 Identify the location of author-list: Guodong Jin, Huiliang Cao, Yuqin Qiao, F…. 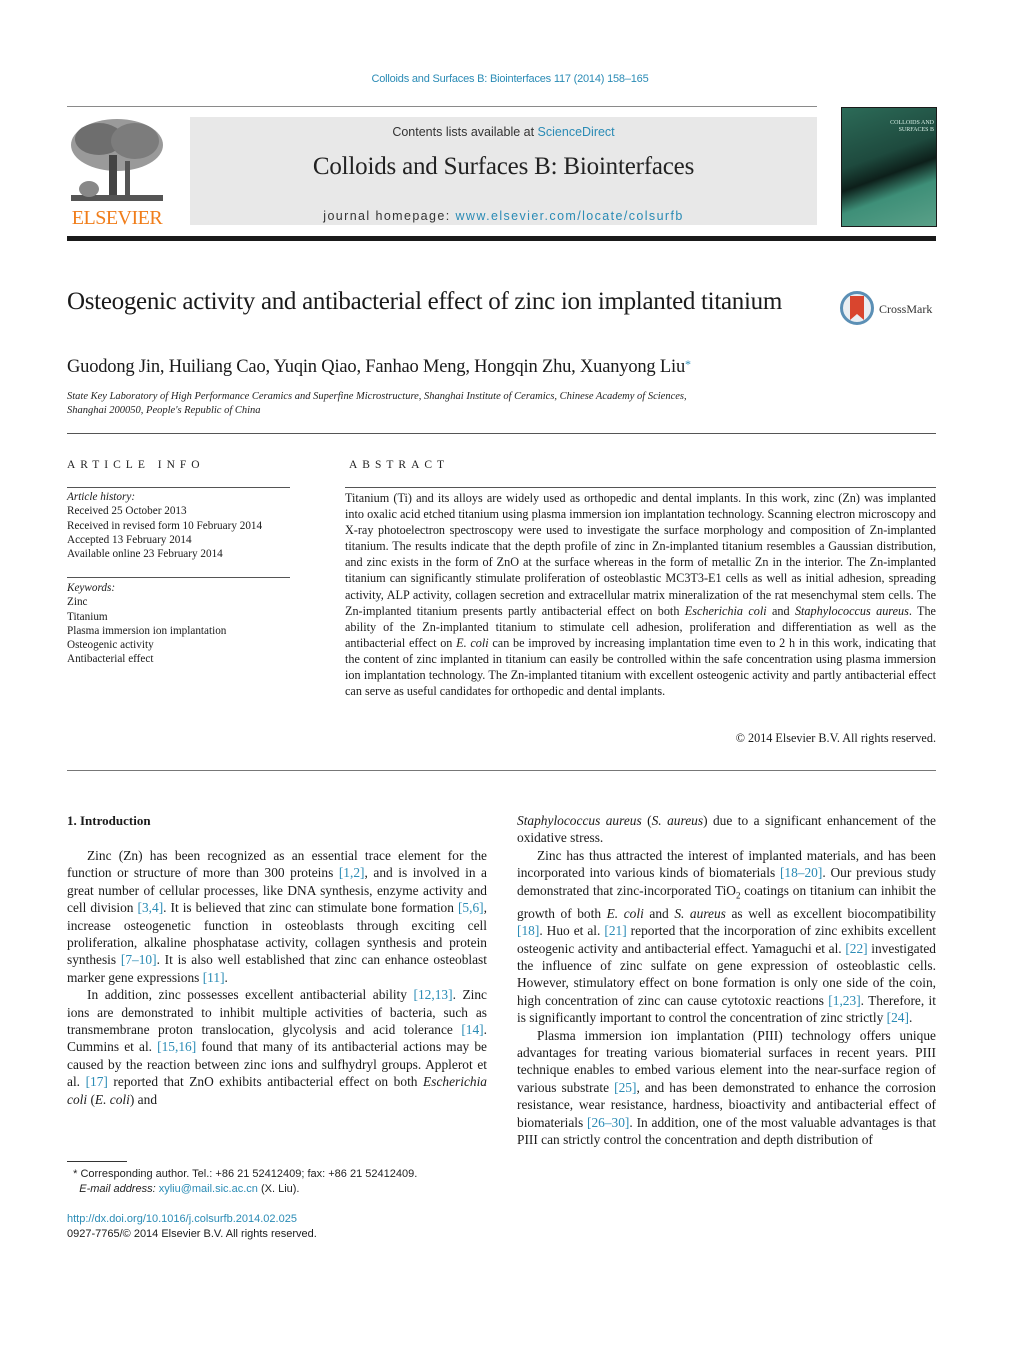
(379, 367).